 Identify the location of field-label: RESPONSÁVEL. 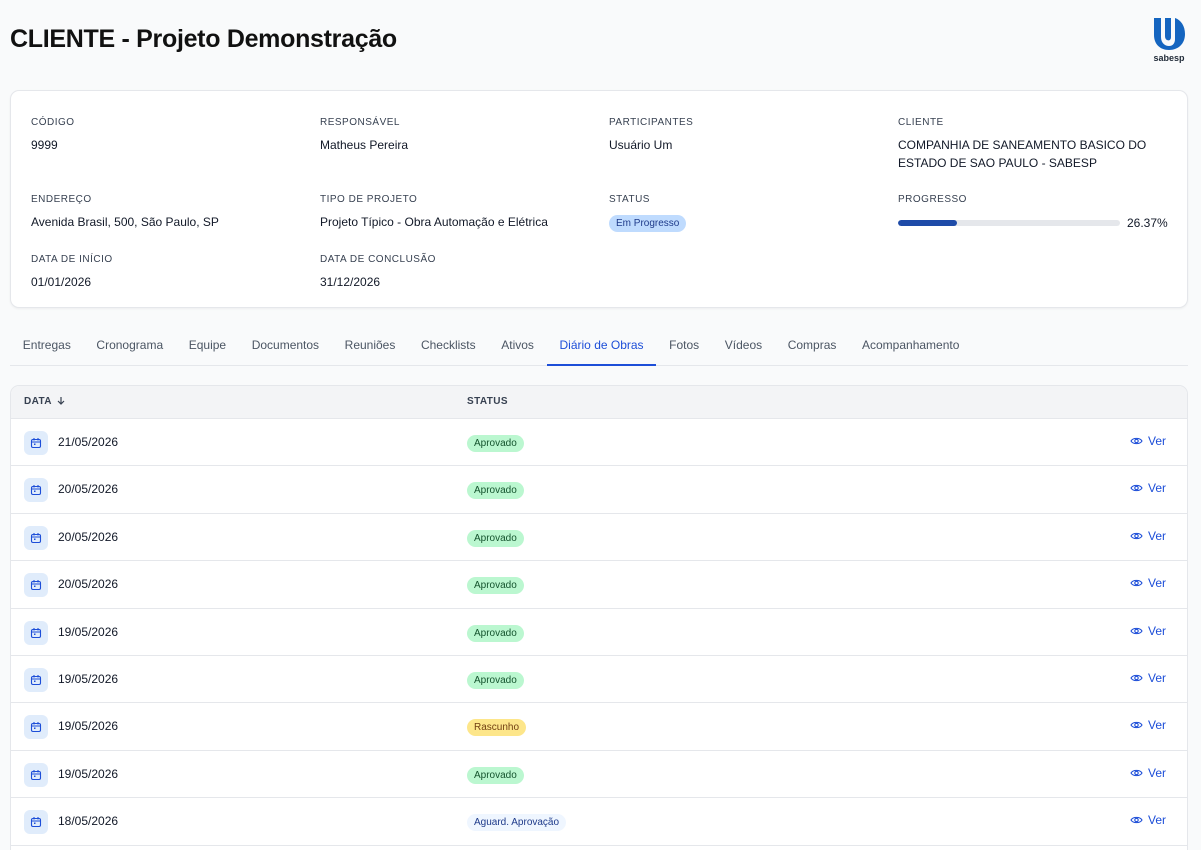
(360, 122).